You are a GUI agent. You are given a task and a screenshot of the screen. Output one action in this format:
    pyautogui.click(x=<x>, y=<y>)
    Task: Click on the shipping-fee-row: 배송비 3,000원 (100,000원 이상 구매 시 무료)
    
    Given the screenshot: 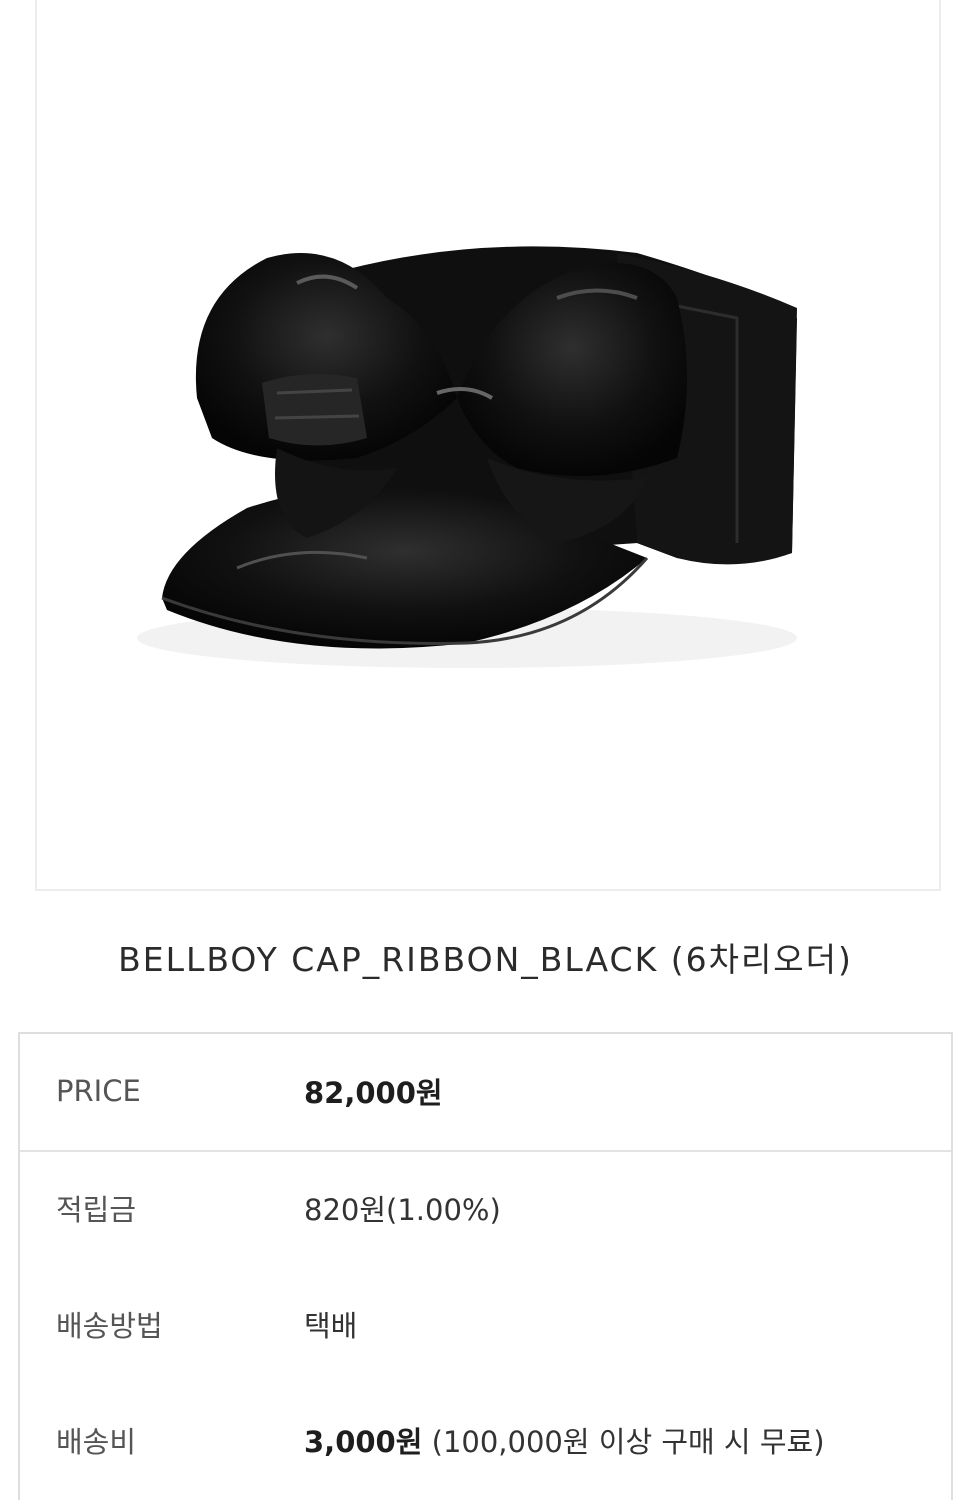 What is the action you would take?
    pyautogui.click(x=485, y=1440)
    